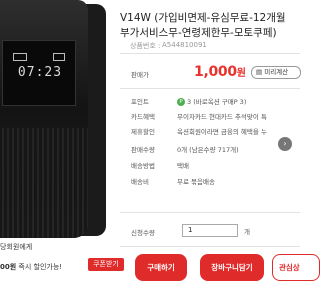 This screenshot has height=300, width=320. I want to click on quantity-label: 신청수량, so click(143, 233).